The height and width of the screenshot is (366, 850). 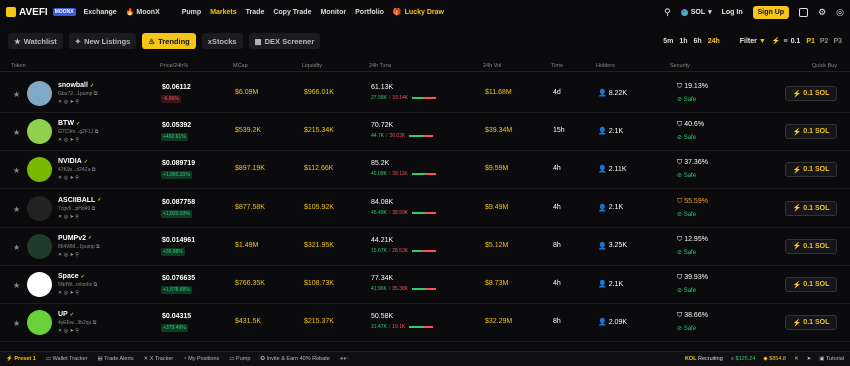 What do you see at coordinates (67, 359) in the screenshot?
I see `wallet-tracker: ▭ Wallet Tracker` at bounding box center [67, 359].